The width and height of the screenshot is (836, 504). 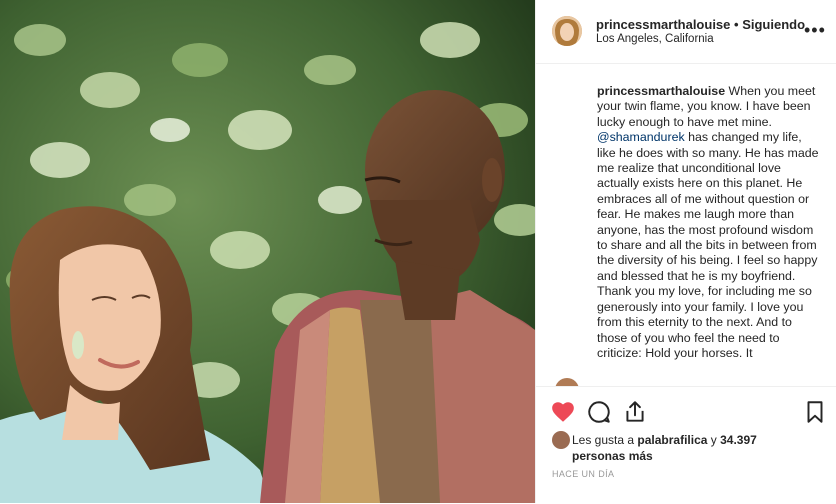 I want to click on heart-icon-shape, so click(x=563, y=412).